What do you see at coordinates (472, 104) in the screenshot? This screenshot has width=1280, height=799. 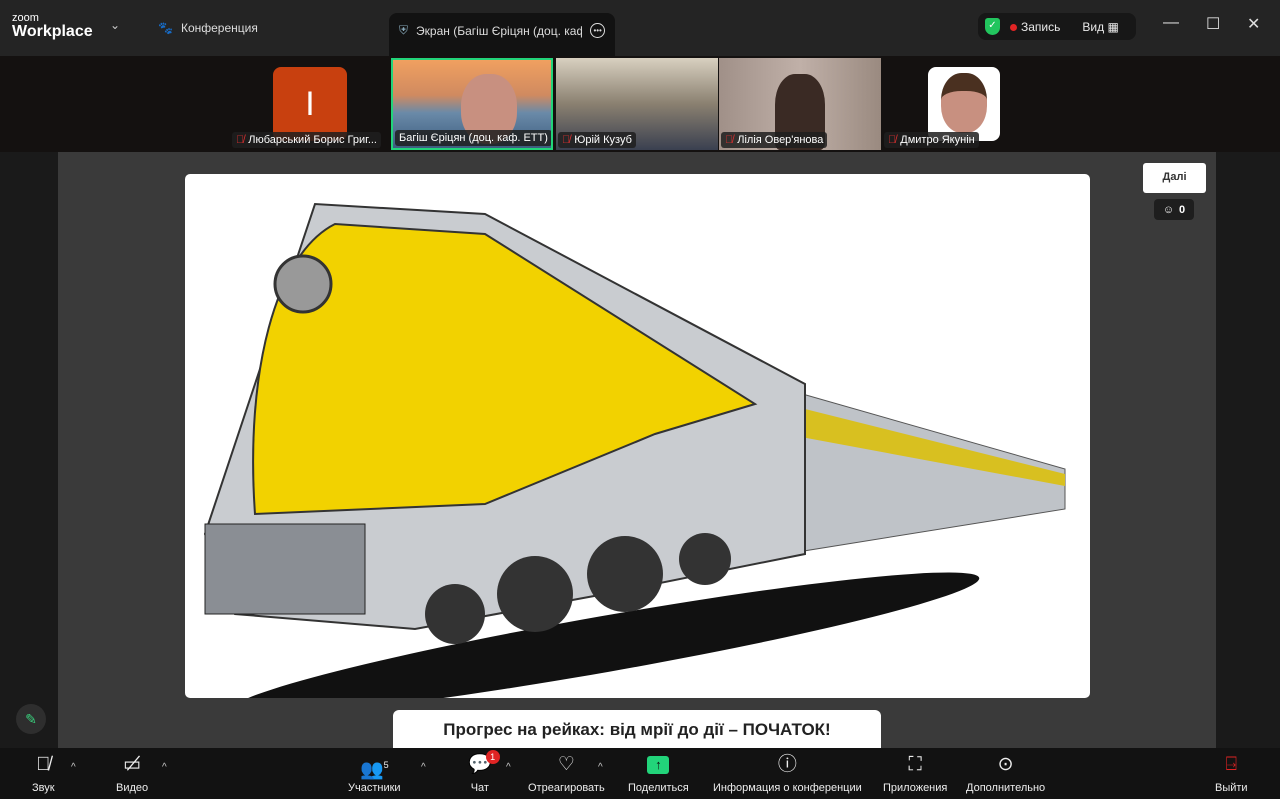 I see `participant-tile-active: Багіш Єріцян (доц. каф. ЕТТ)` at bounding box center [472, 104].